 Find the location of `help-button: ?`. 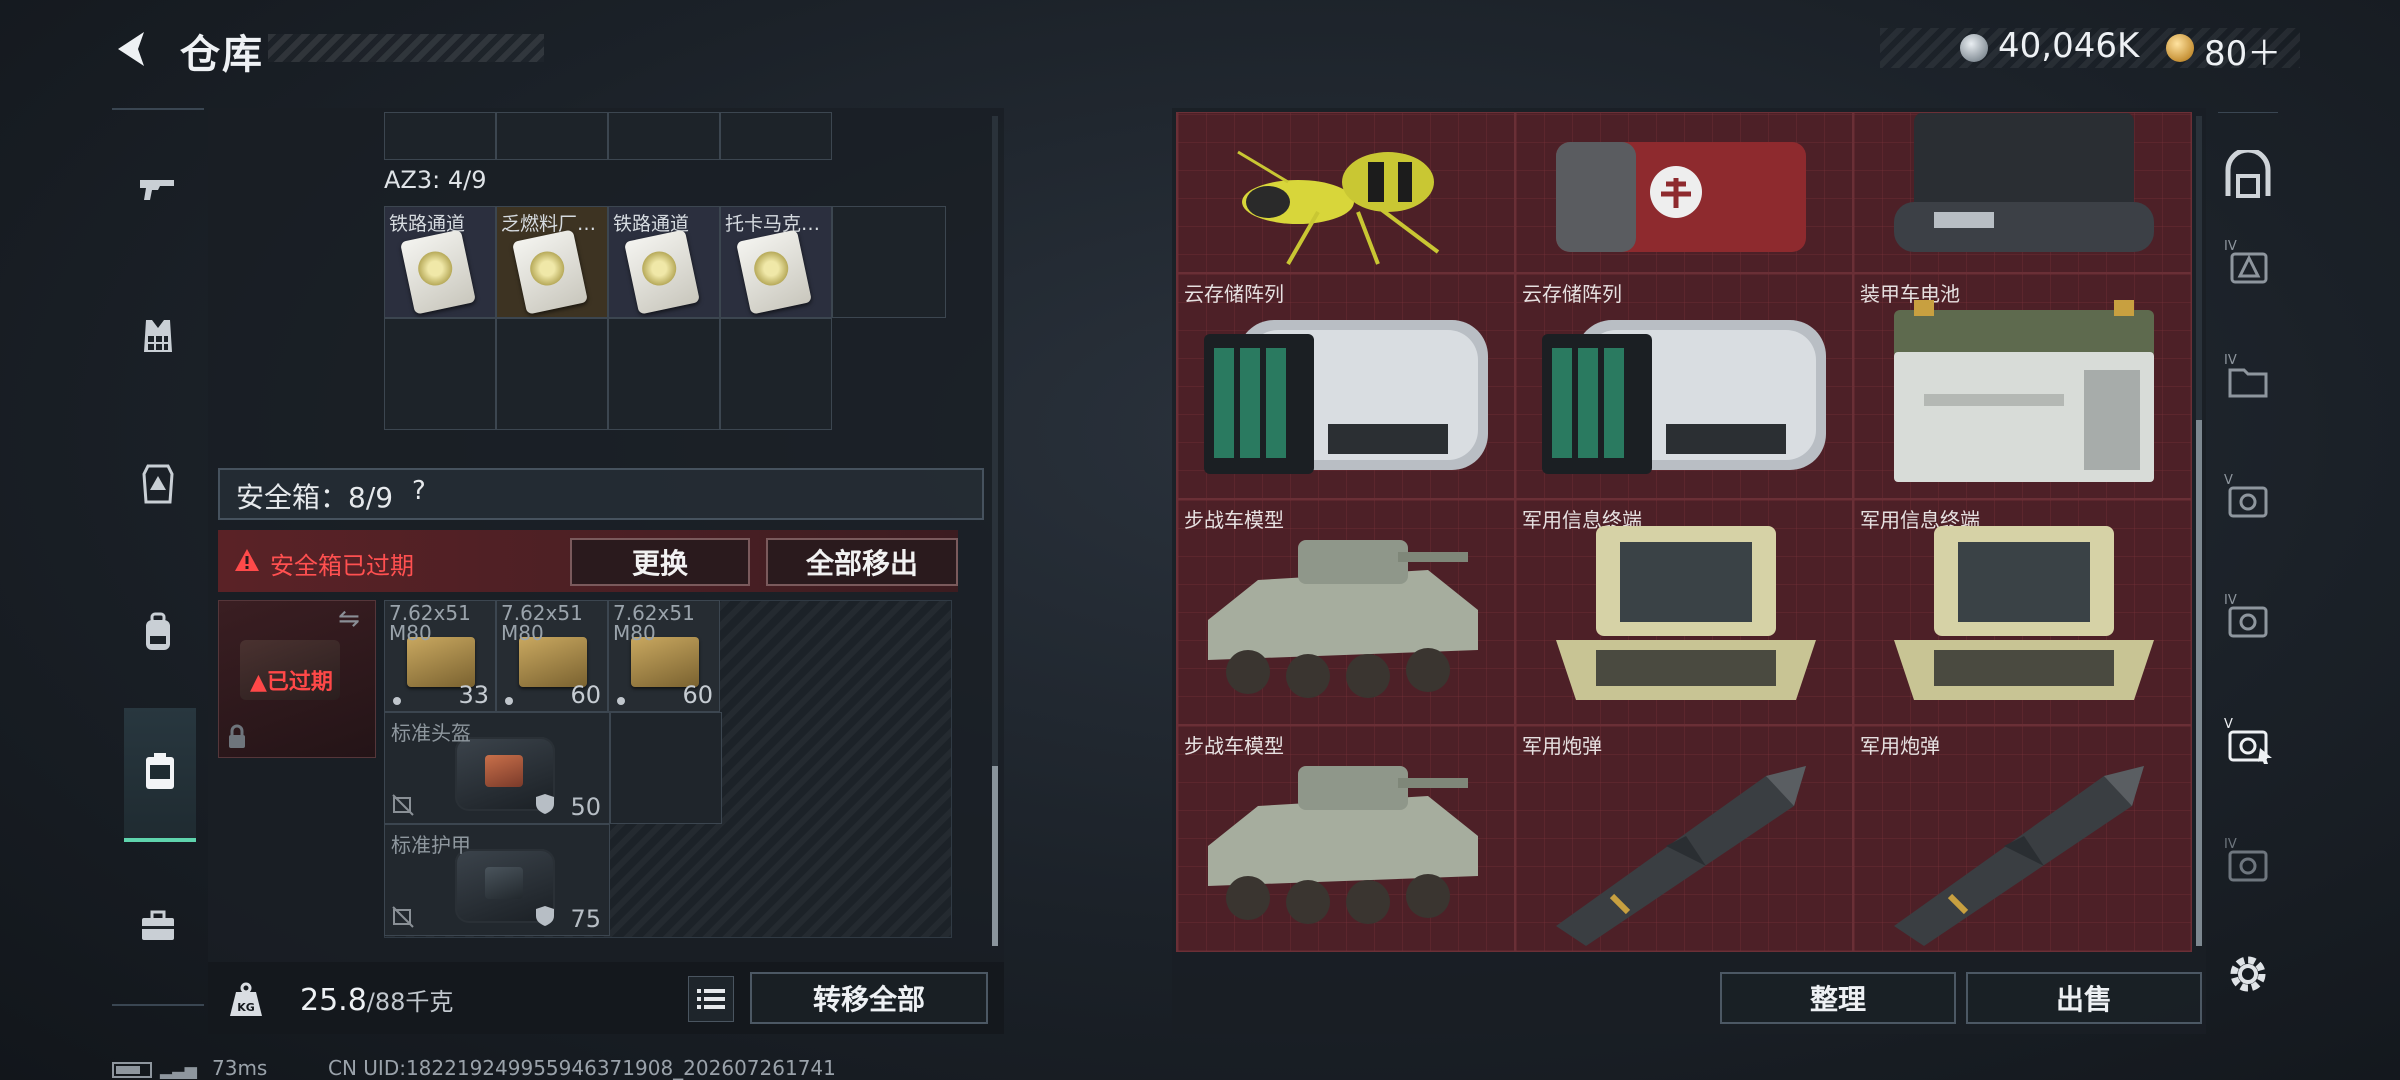

help-button: ? is located at coordinates (419, 491).